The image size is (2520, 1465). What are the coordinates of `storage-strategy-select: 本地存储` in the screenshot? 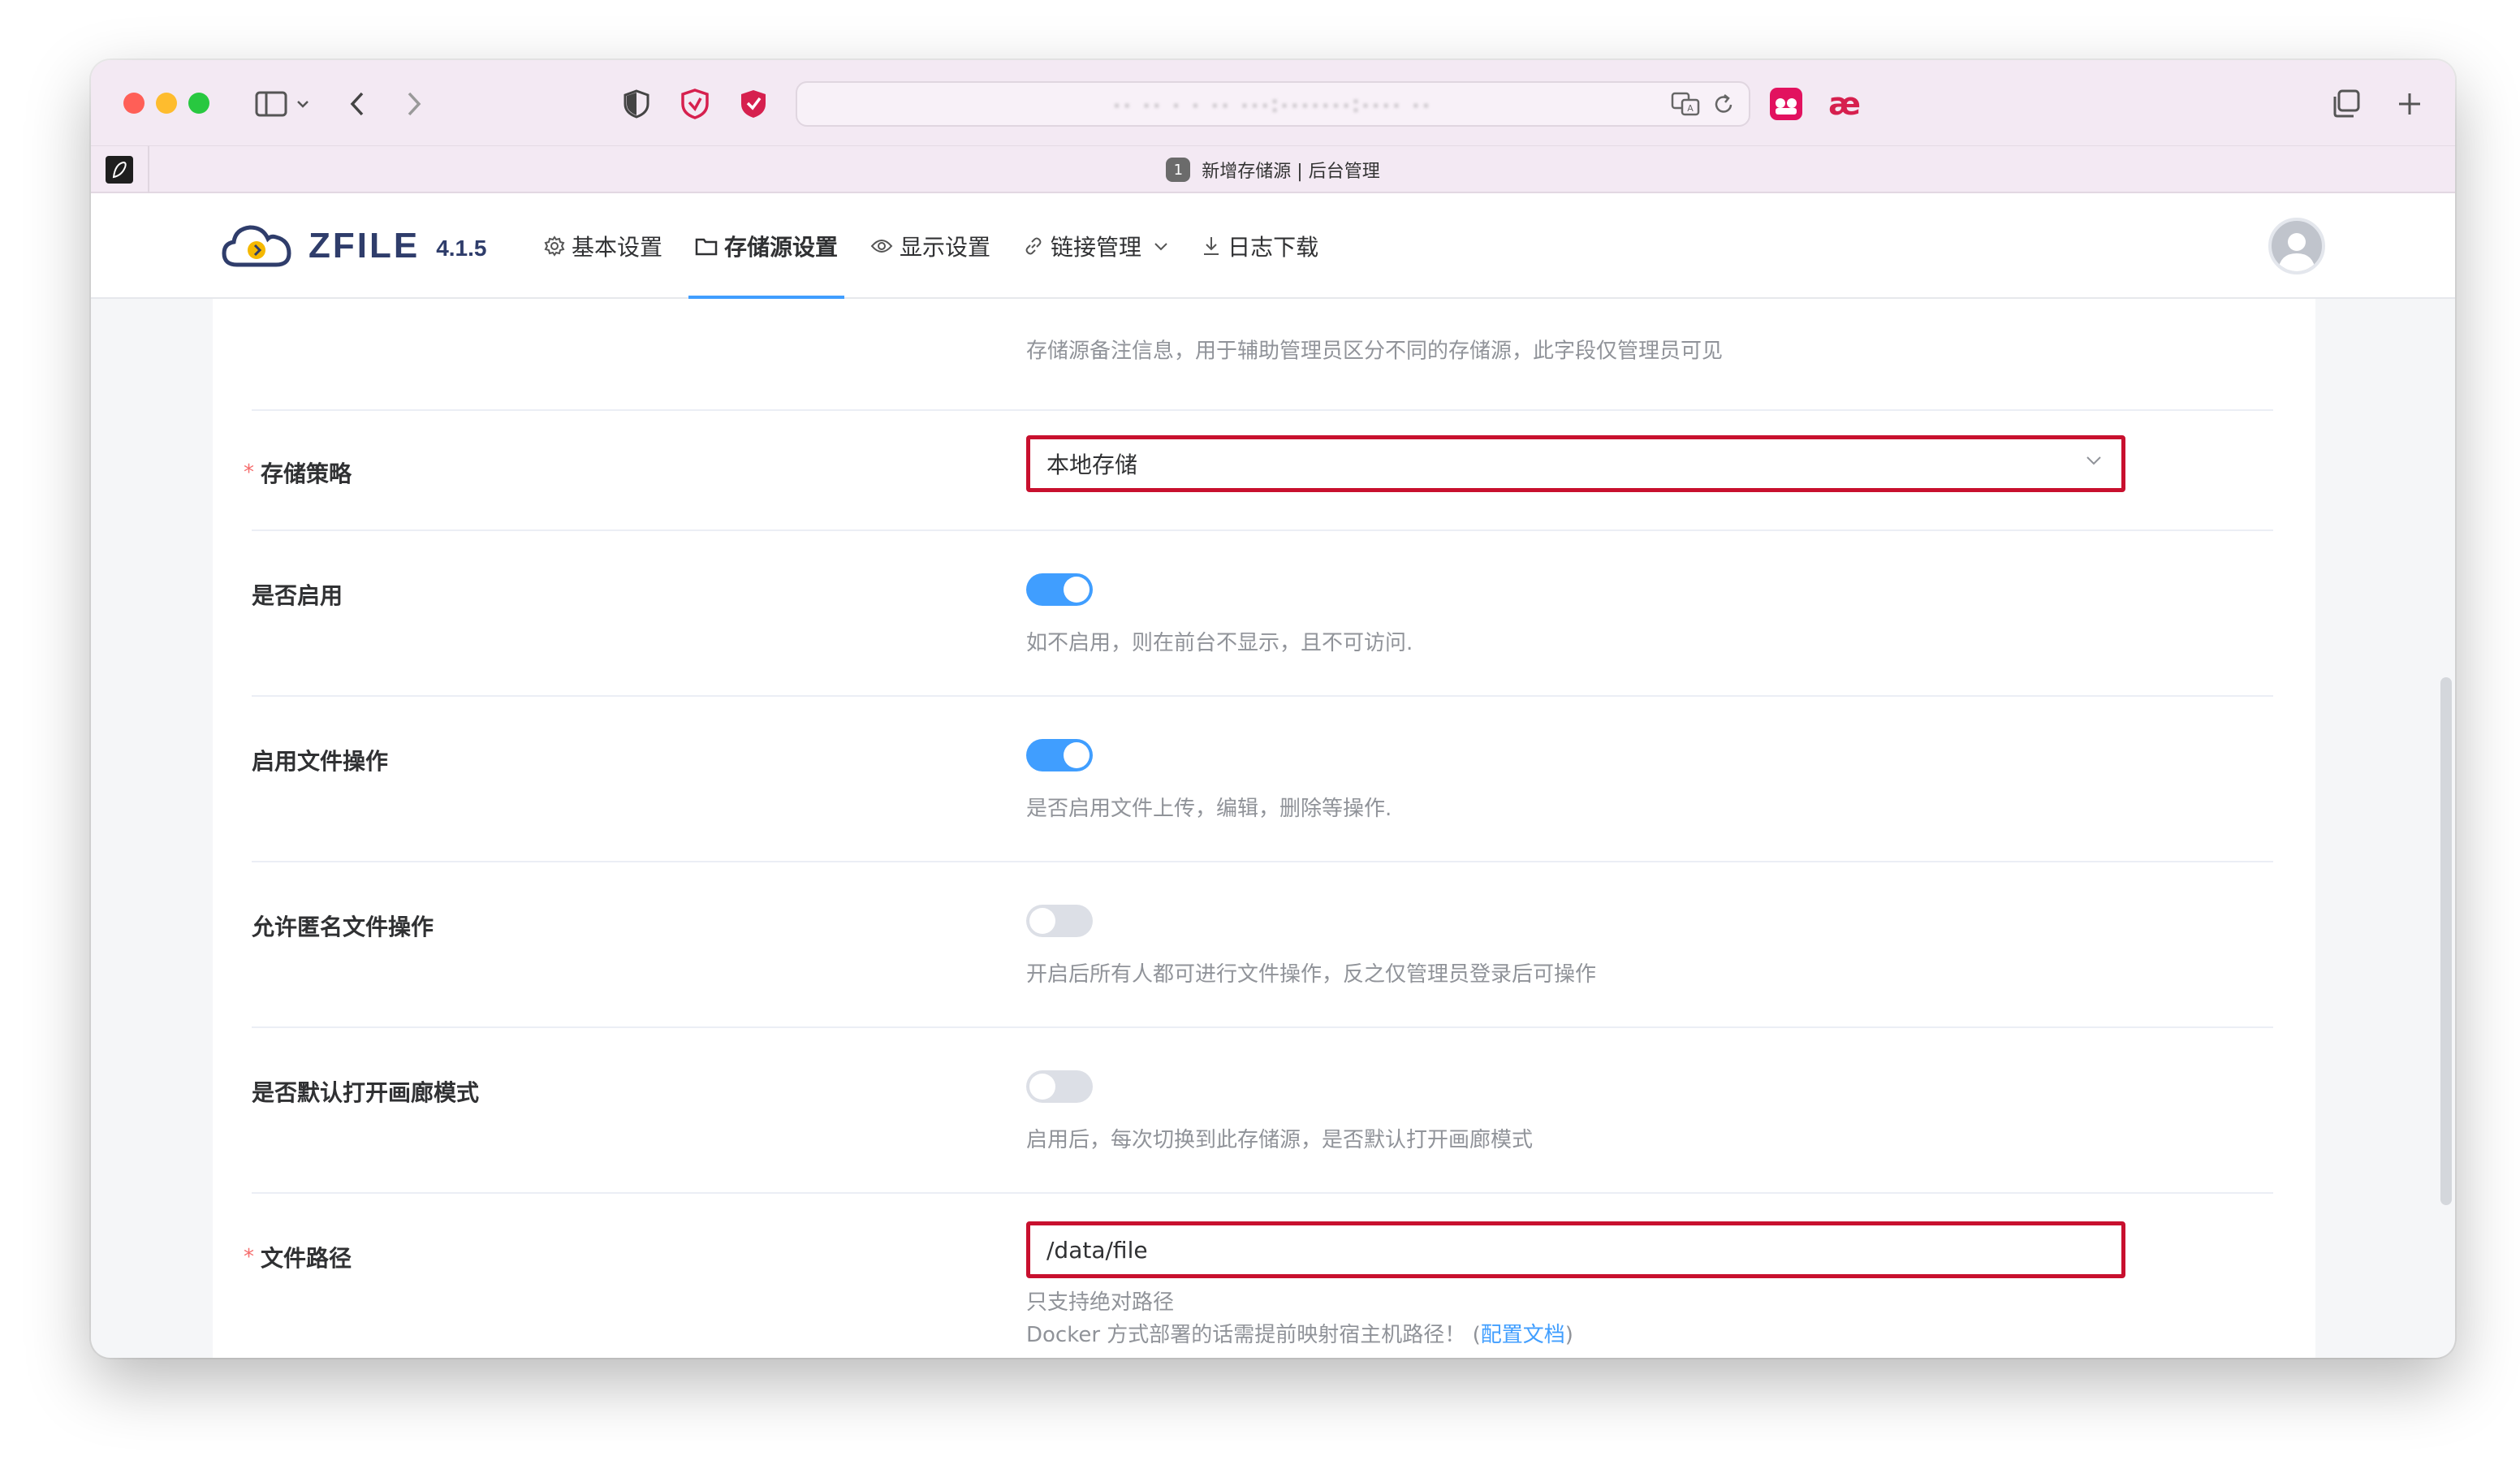 It's located at (1575, 463).